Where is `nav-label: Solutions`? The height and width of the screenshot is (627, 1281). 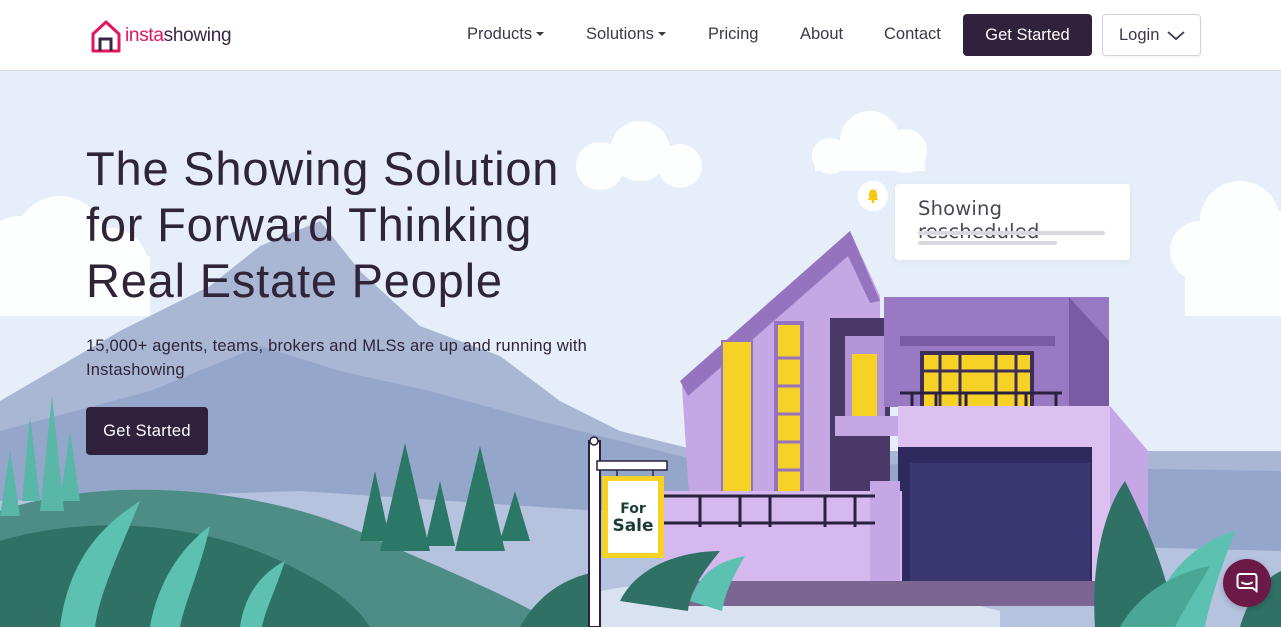 nav-label: Solutions is located at coordinates (620, 34).